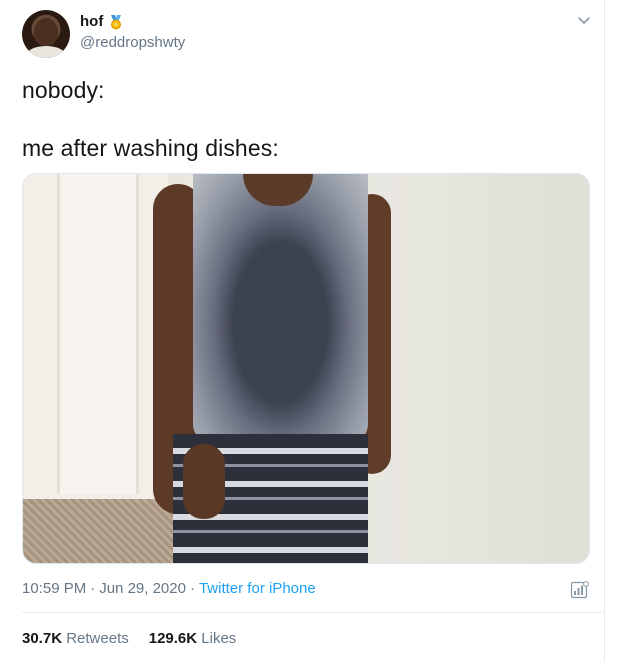 This screenshot has width=617, height=662. Describe the element at coordinates (257, 588) in the screenshot. I see `tweet-source-link: Twitter for iPhone` at that location.